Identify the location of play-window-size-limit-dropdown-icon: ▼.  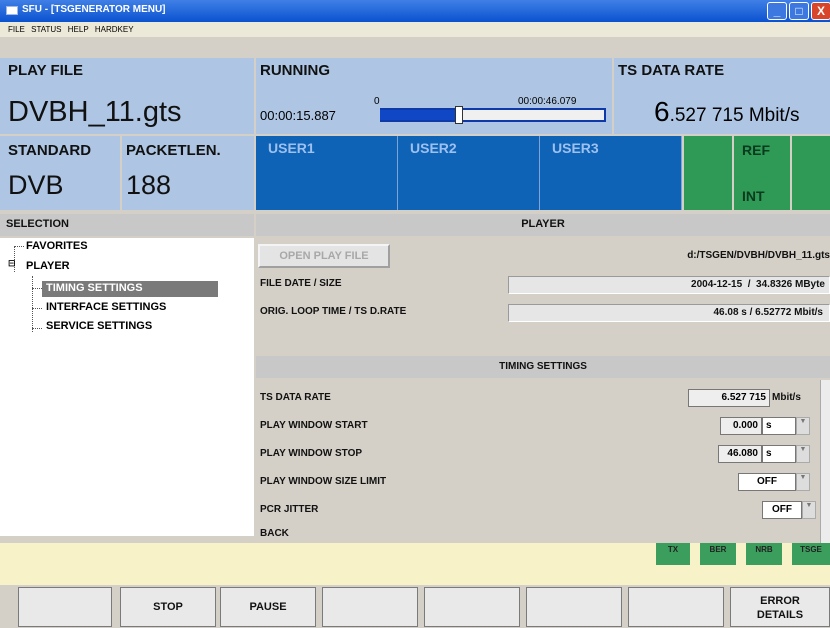
(803, 482).